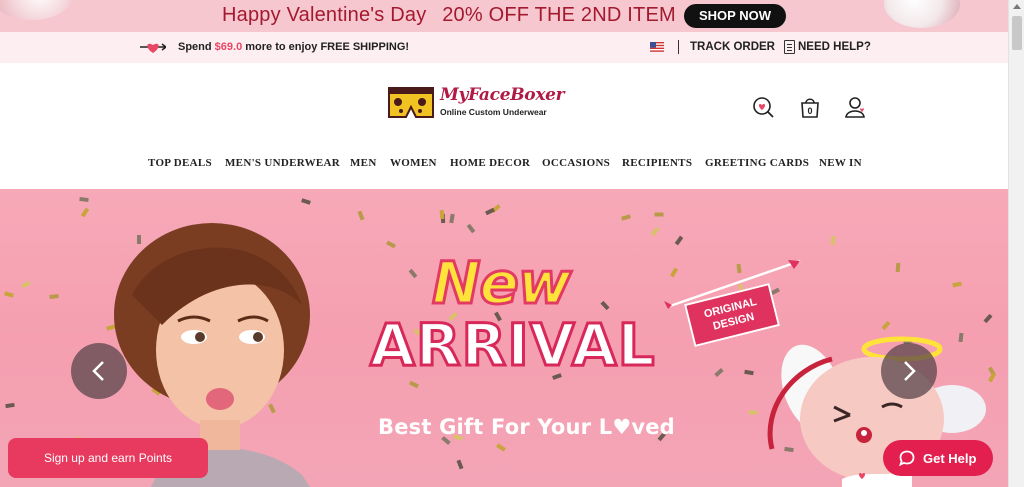 The width and height of the screenshot is (1024, 487). Describe the element at coordinates (108, 458) in the screenshot. I see `signup-earn-points-button: Sign up and earn Points` at that location.